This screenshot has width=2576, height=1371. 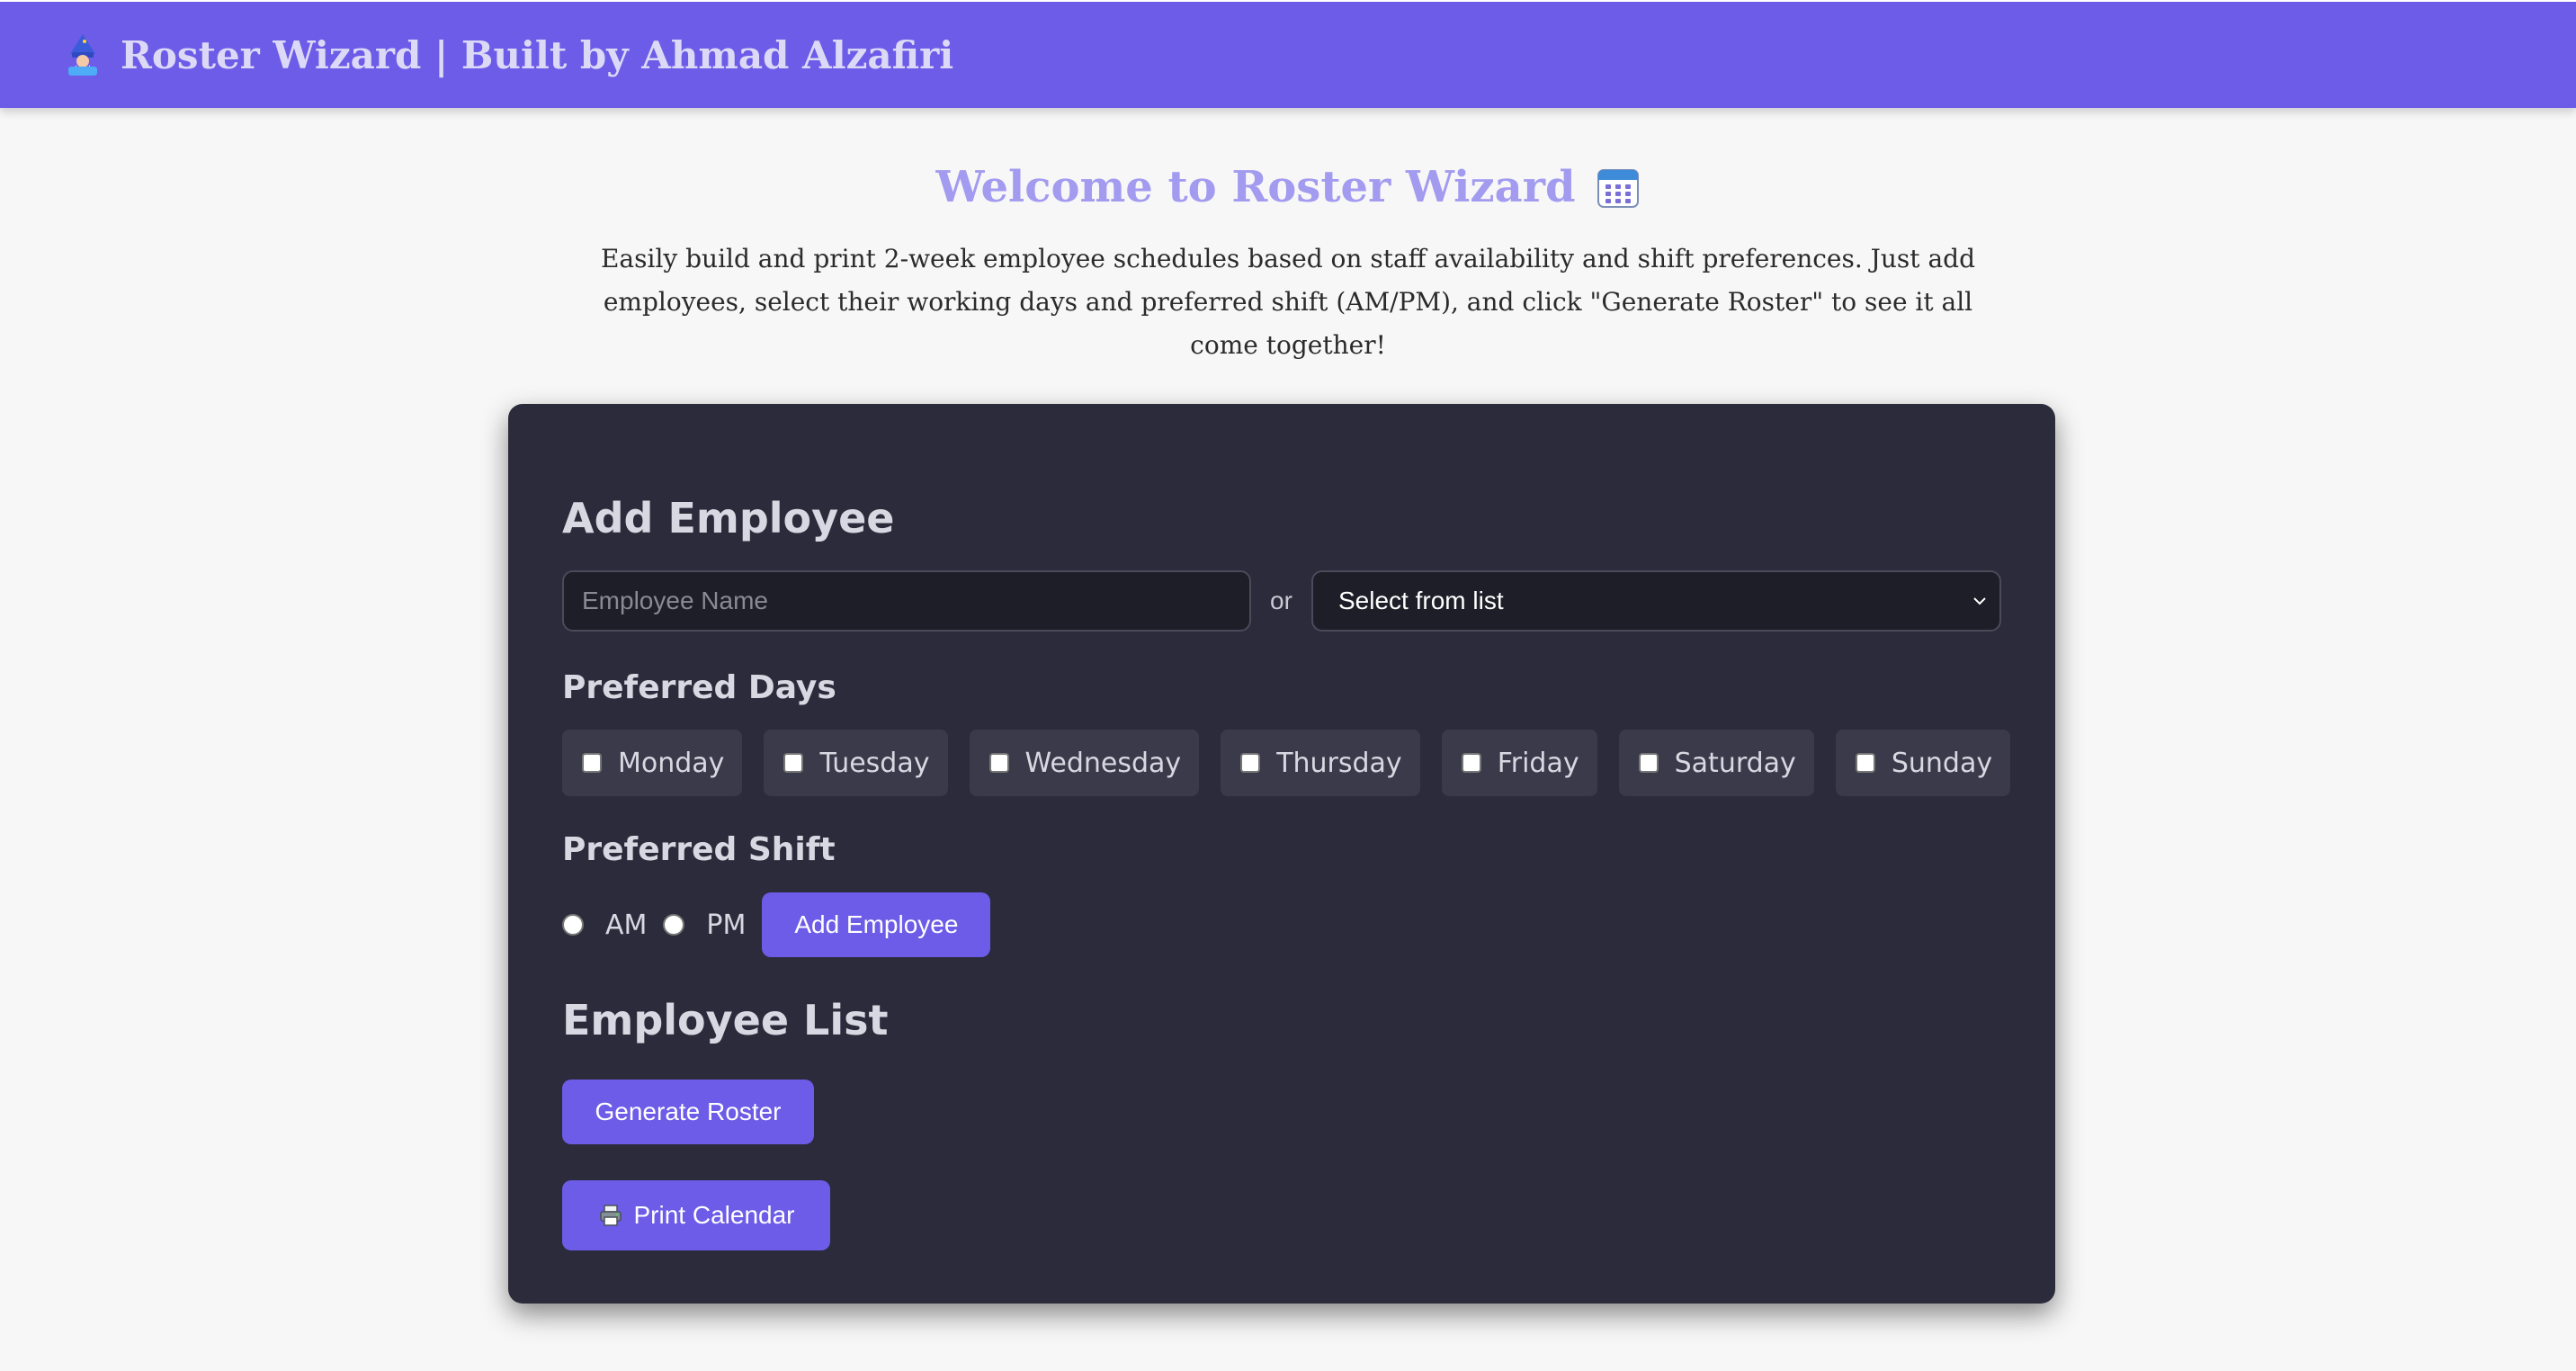 I want to click on day-option-wednesday: Wednesday, so click(x=1084, y=763).